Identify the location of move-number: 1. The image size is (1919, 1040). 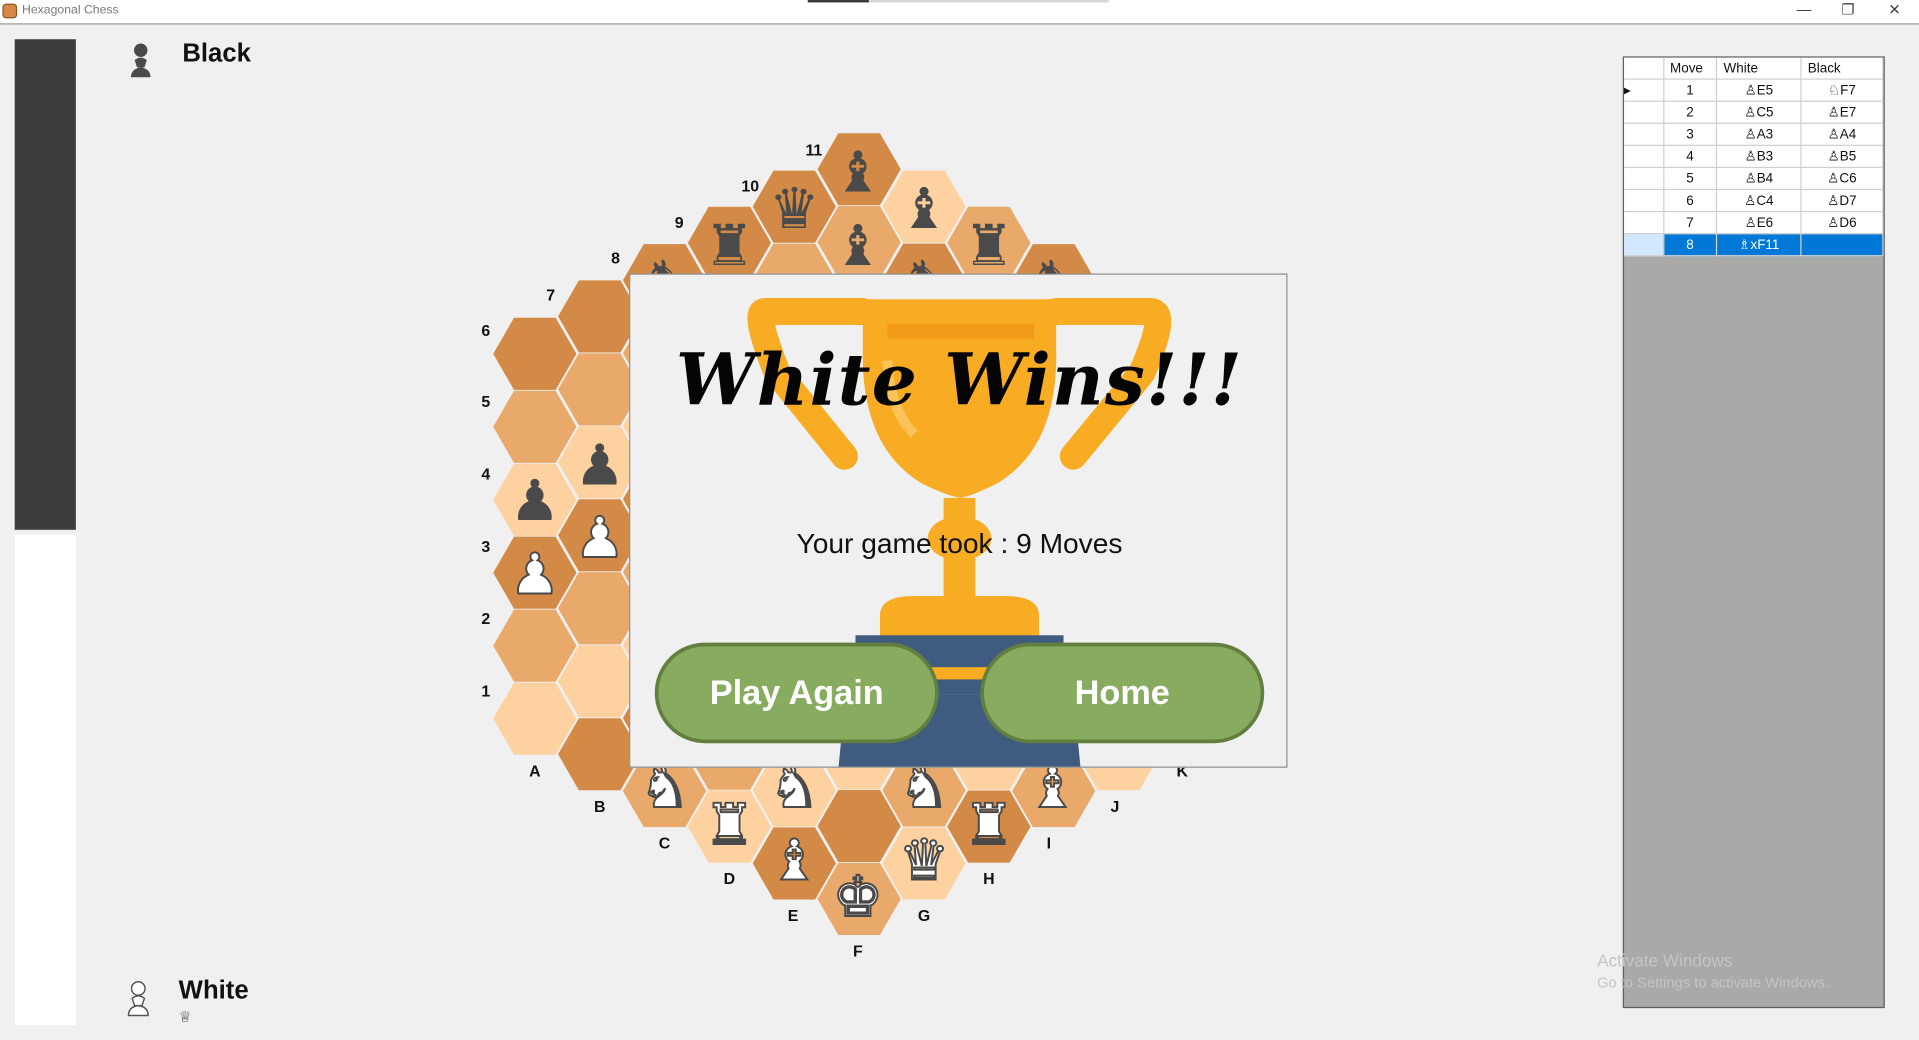
(1690, 90).